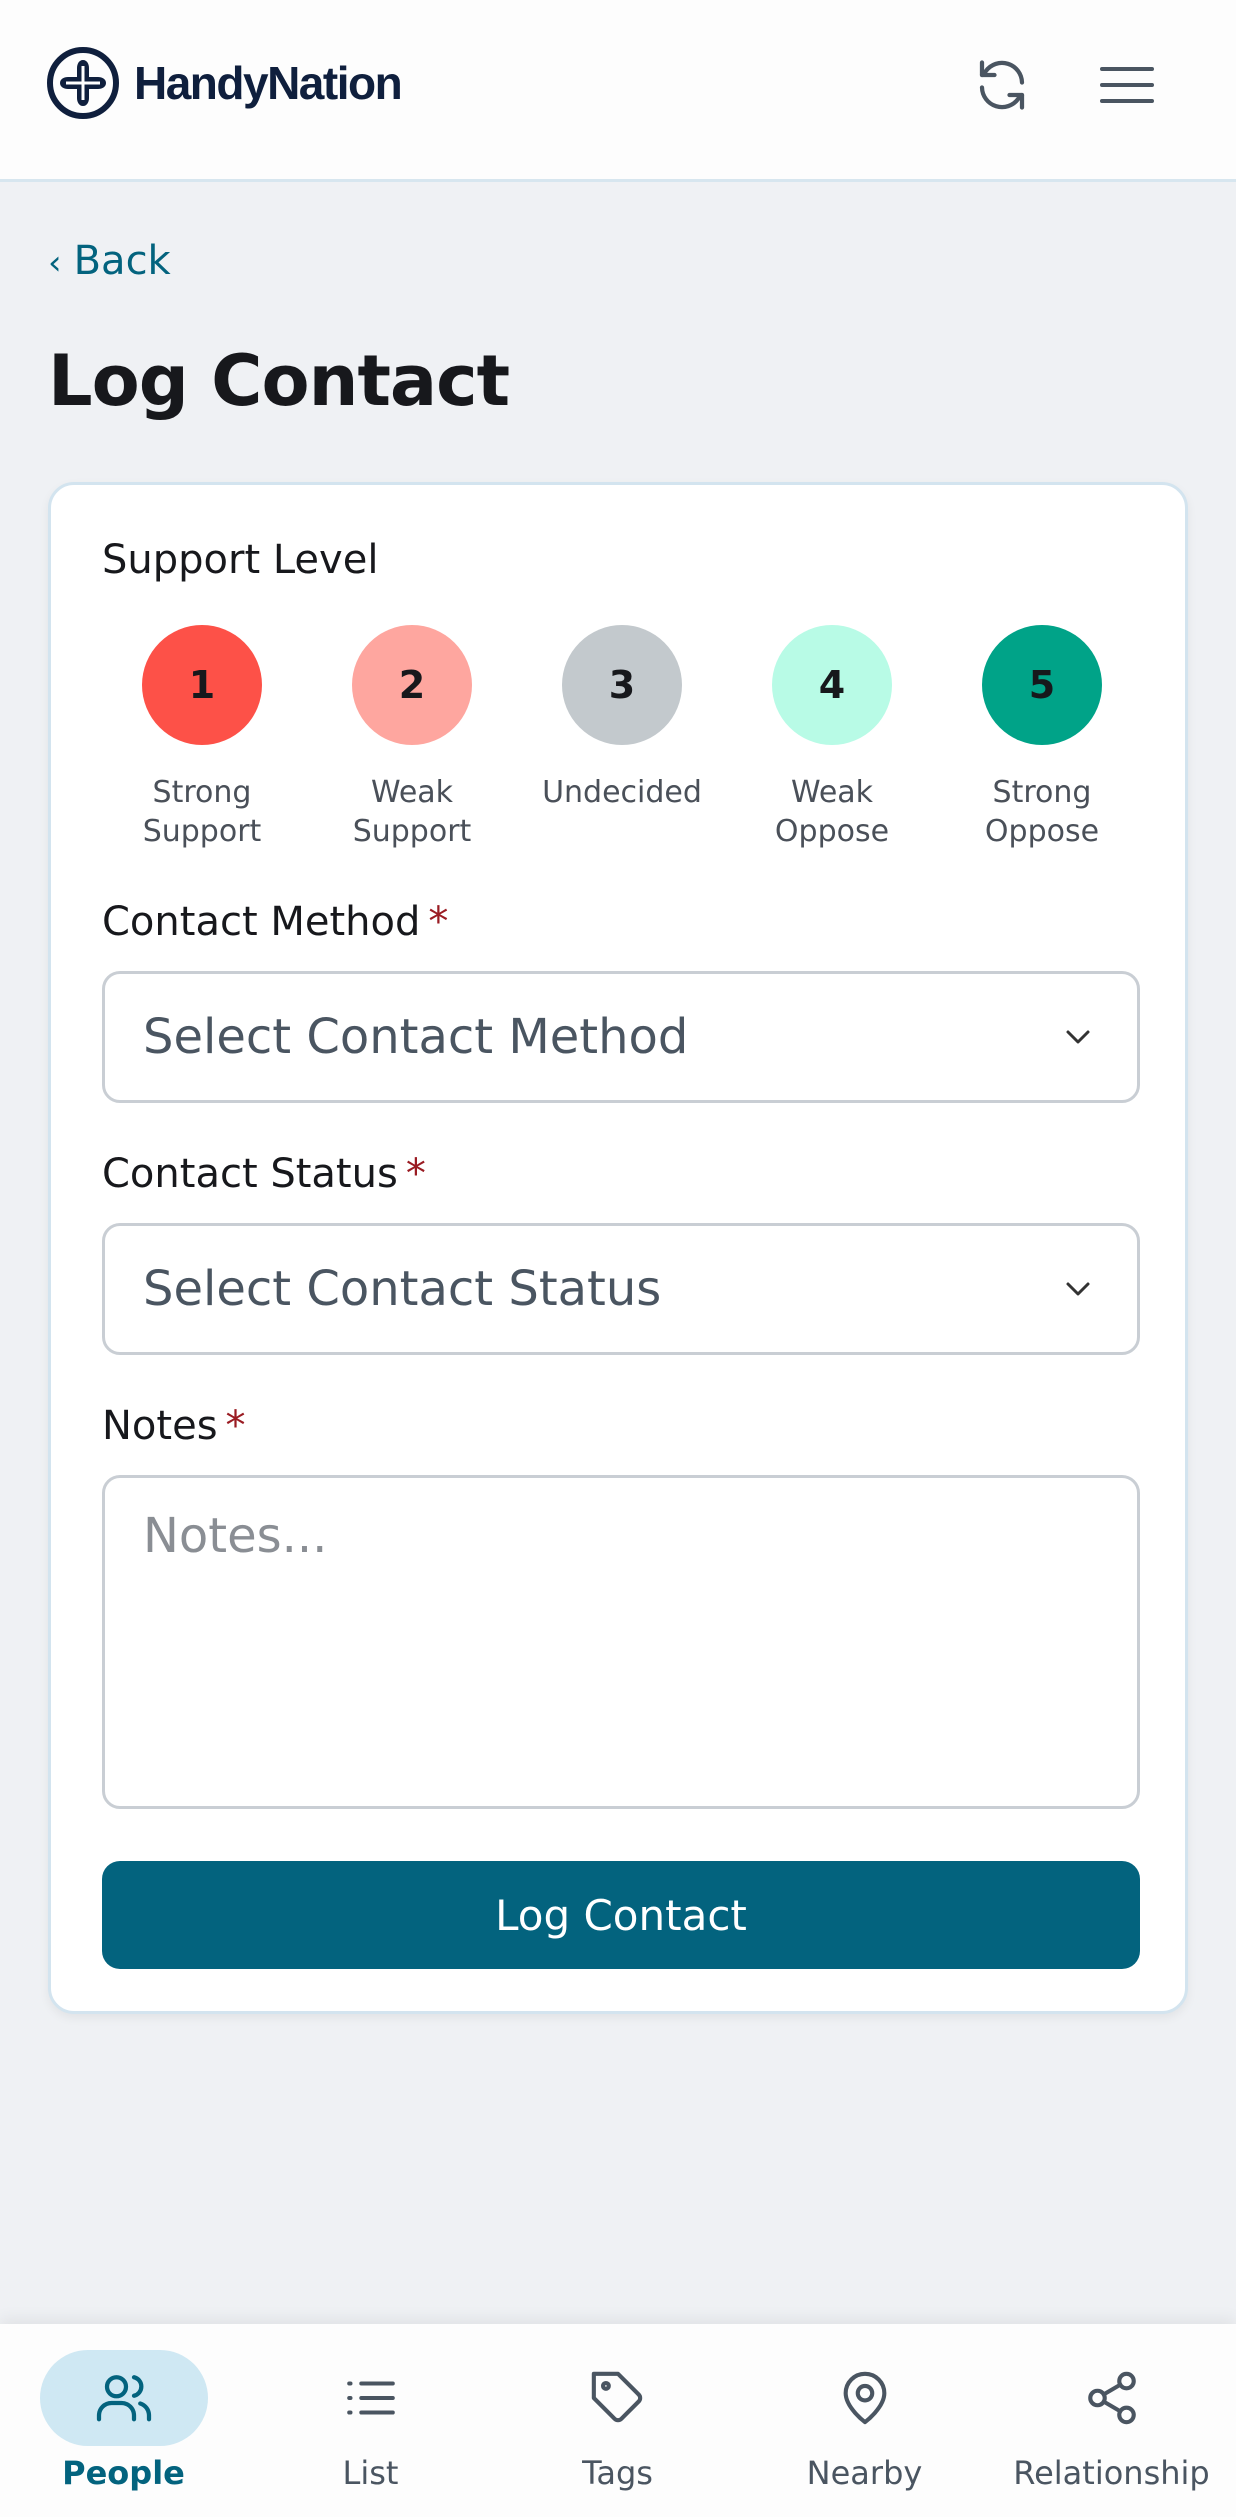  What do you see at coordinates (416, 1037) in the screenshot?
I see `contact-method-value: Select Contact Method` at bounding box center [416, 1037].